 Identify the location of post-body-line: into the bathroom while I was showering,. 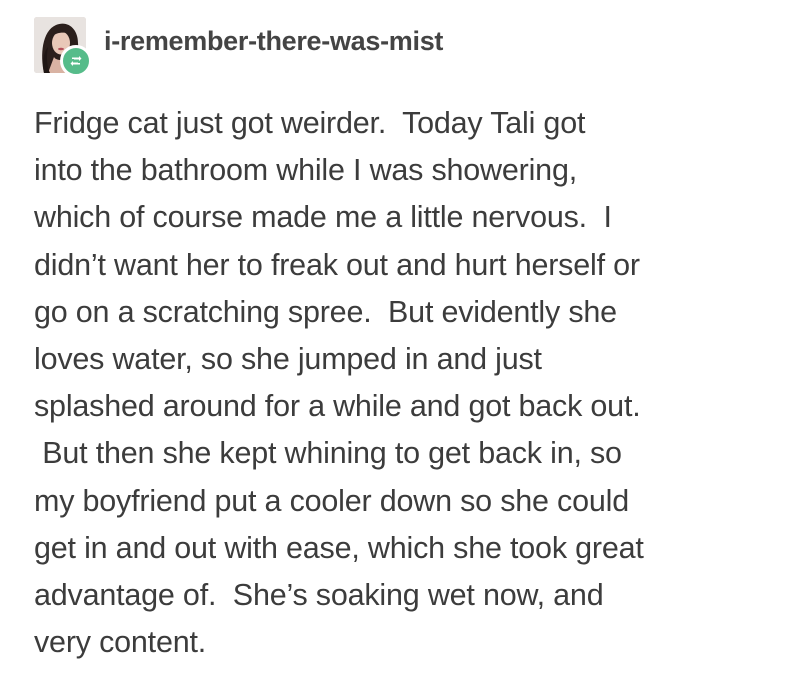
(305, 170).